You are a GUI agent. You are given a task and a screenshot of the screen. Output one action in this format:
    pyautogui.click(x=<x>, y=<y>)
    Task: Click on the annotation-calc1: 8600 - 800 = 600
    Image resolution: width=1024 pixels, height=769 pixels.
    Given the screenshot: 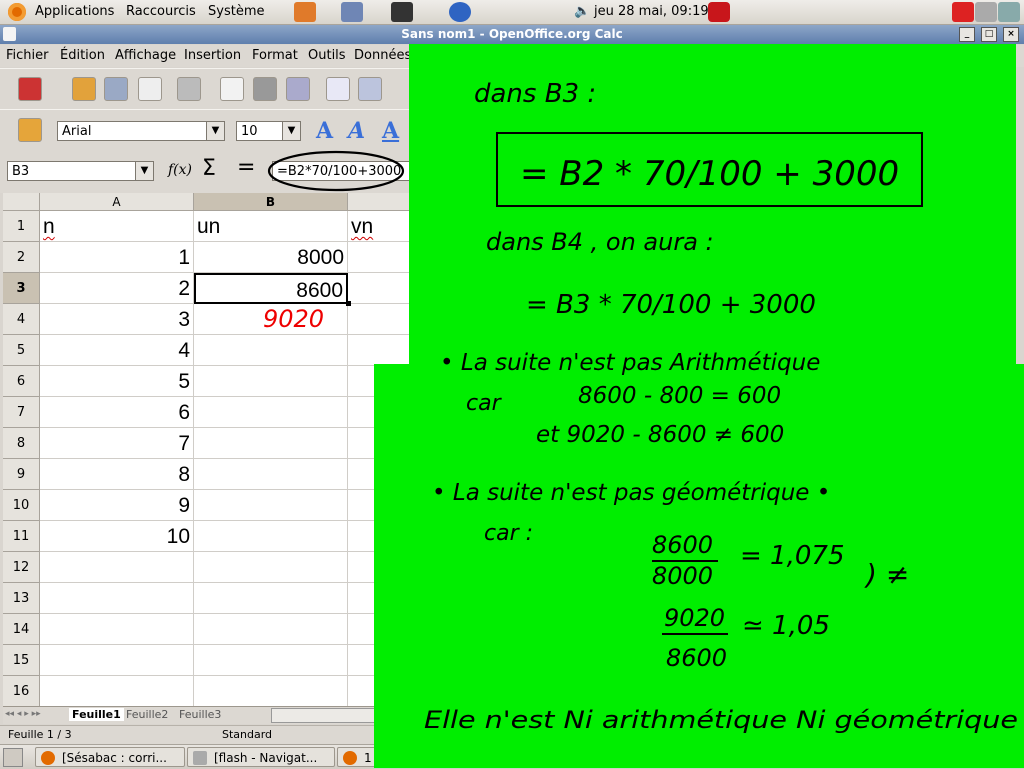 What is the action you would take?
    pyautogui.click(x=679, y=396)
    